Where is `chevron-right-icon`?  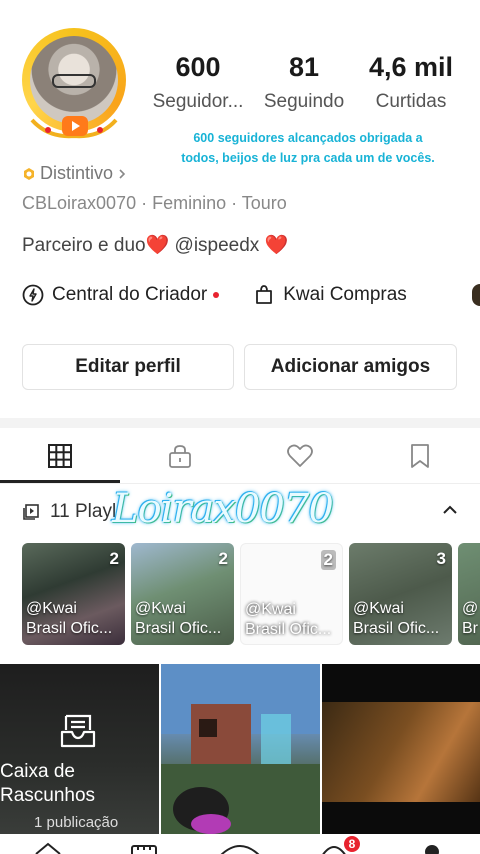
chevron-right-icon is located at coordinates (122, 173).